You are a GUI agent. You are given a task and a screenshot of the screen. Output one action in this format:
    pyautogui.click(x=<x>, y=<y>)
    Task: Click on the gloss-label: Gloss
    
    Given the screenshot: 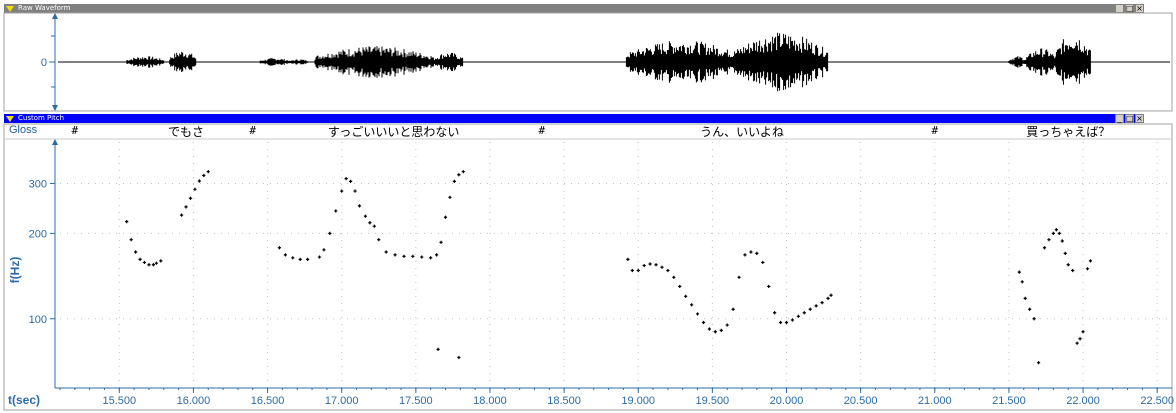 What is the action you would take?
    pyautogui.click(x=23, y=130)
    